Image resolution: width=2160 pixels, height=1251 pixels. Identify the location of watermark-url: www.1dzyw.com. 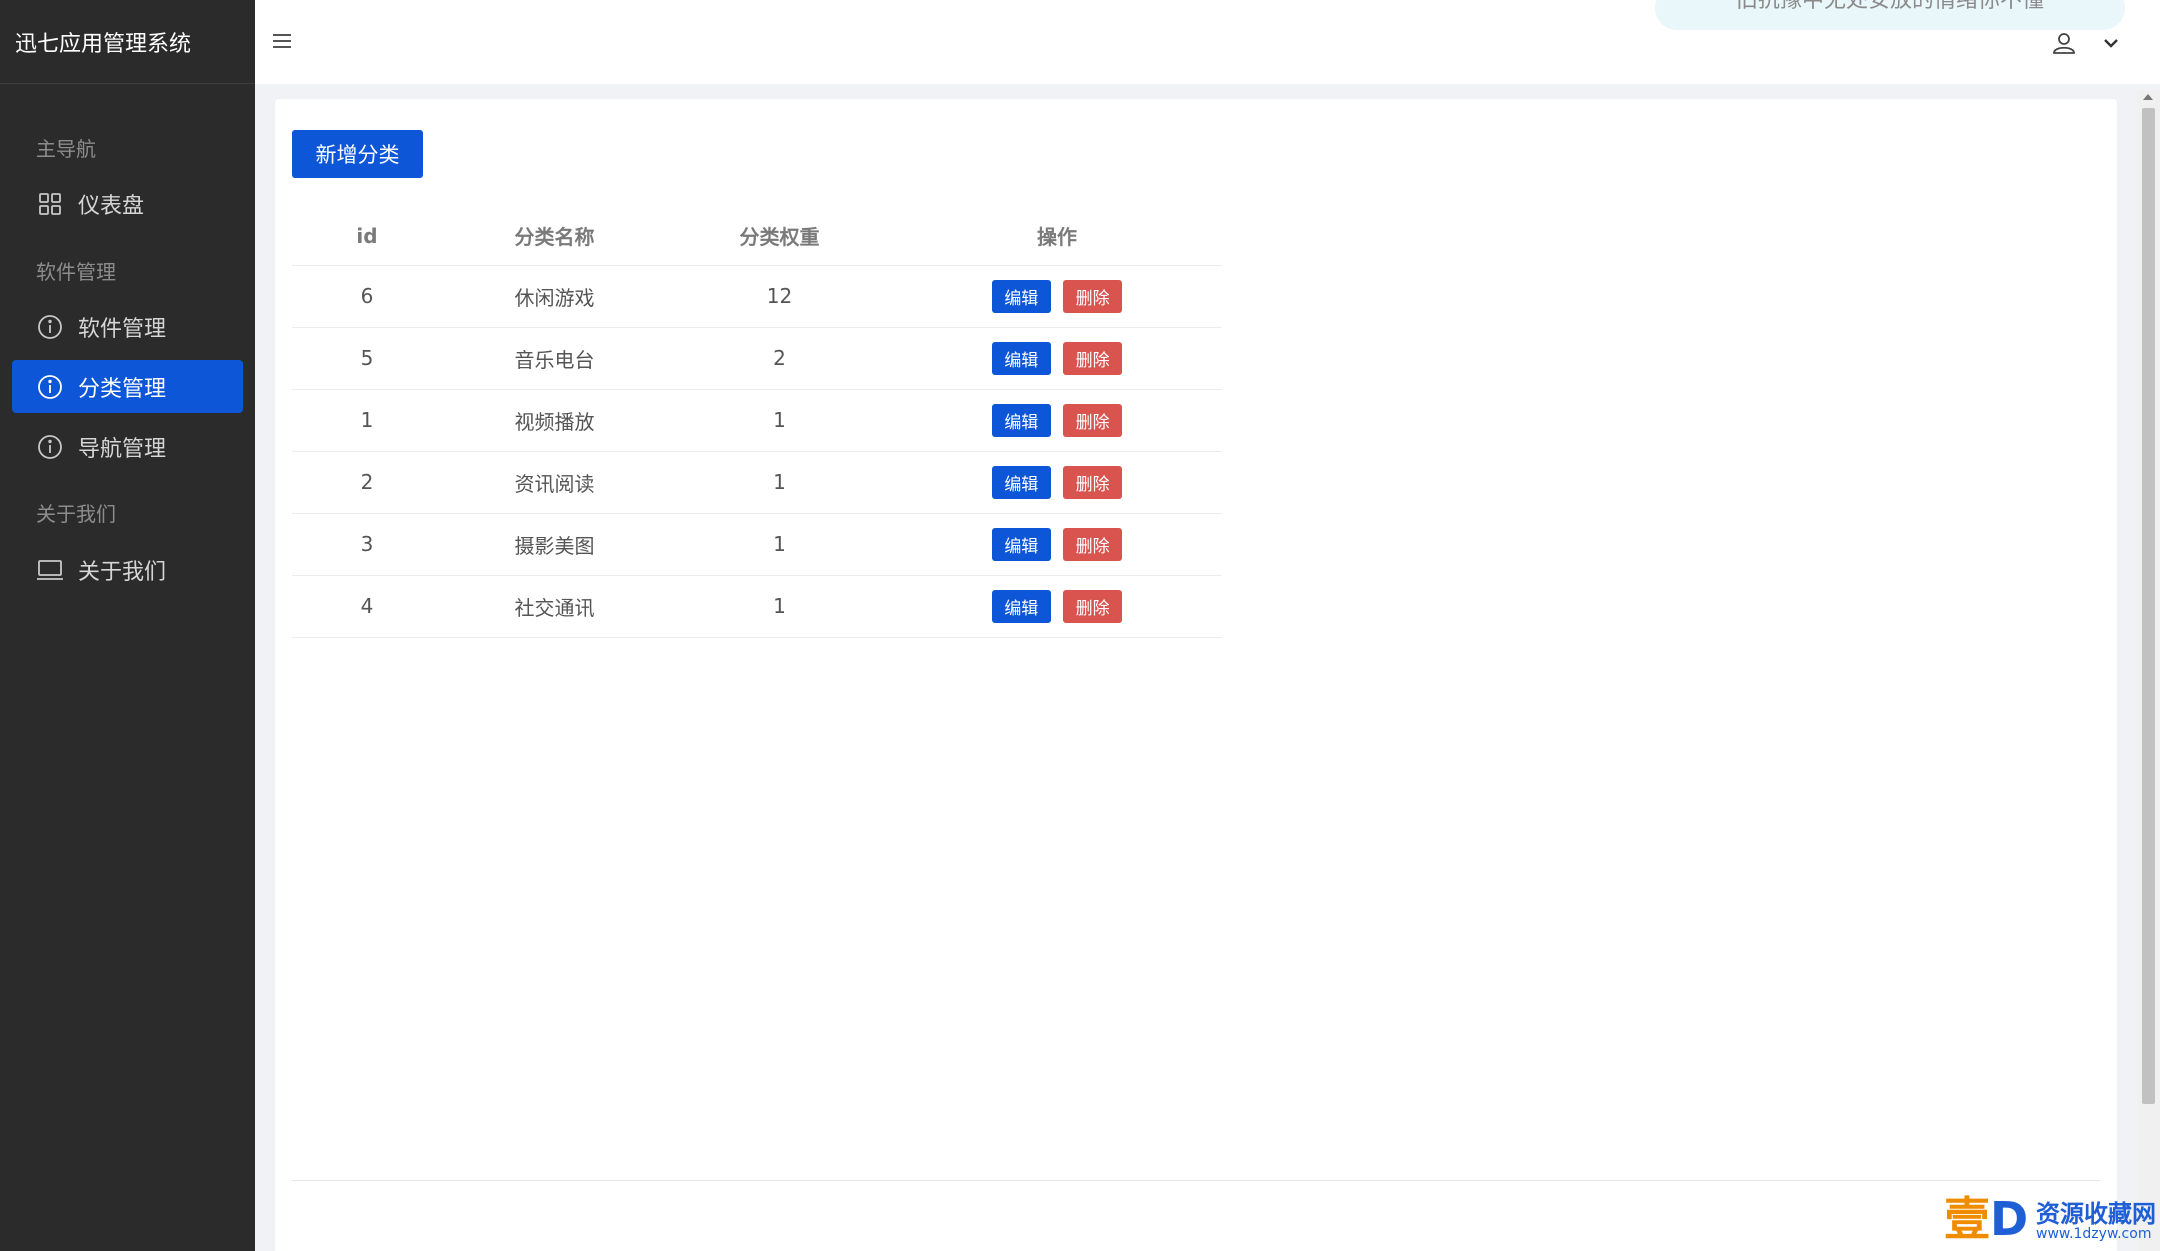
(2094, 1234).